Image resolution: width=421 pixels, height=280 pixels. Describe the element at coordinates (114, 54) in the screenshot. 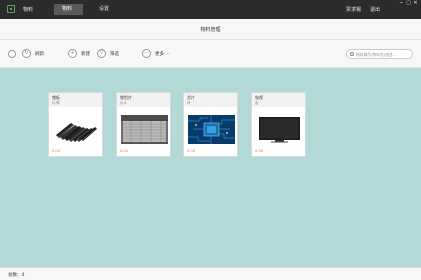

I see `filter-label: 筛选` at that location.